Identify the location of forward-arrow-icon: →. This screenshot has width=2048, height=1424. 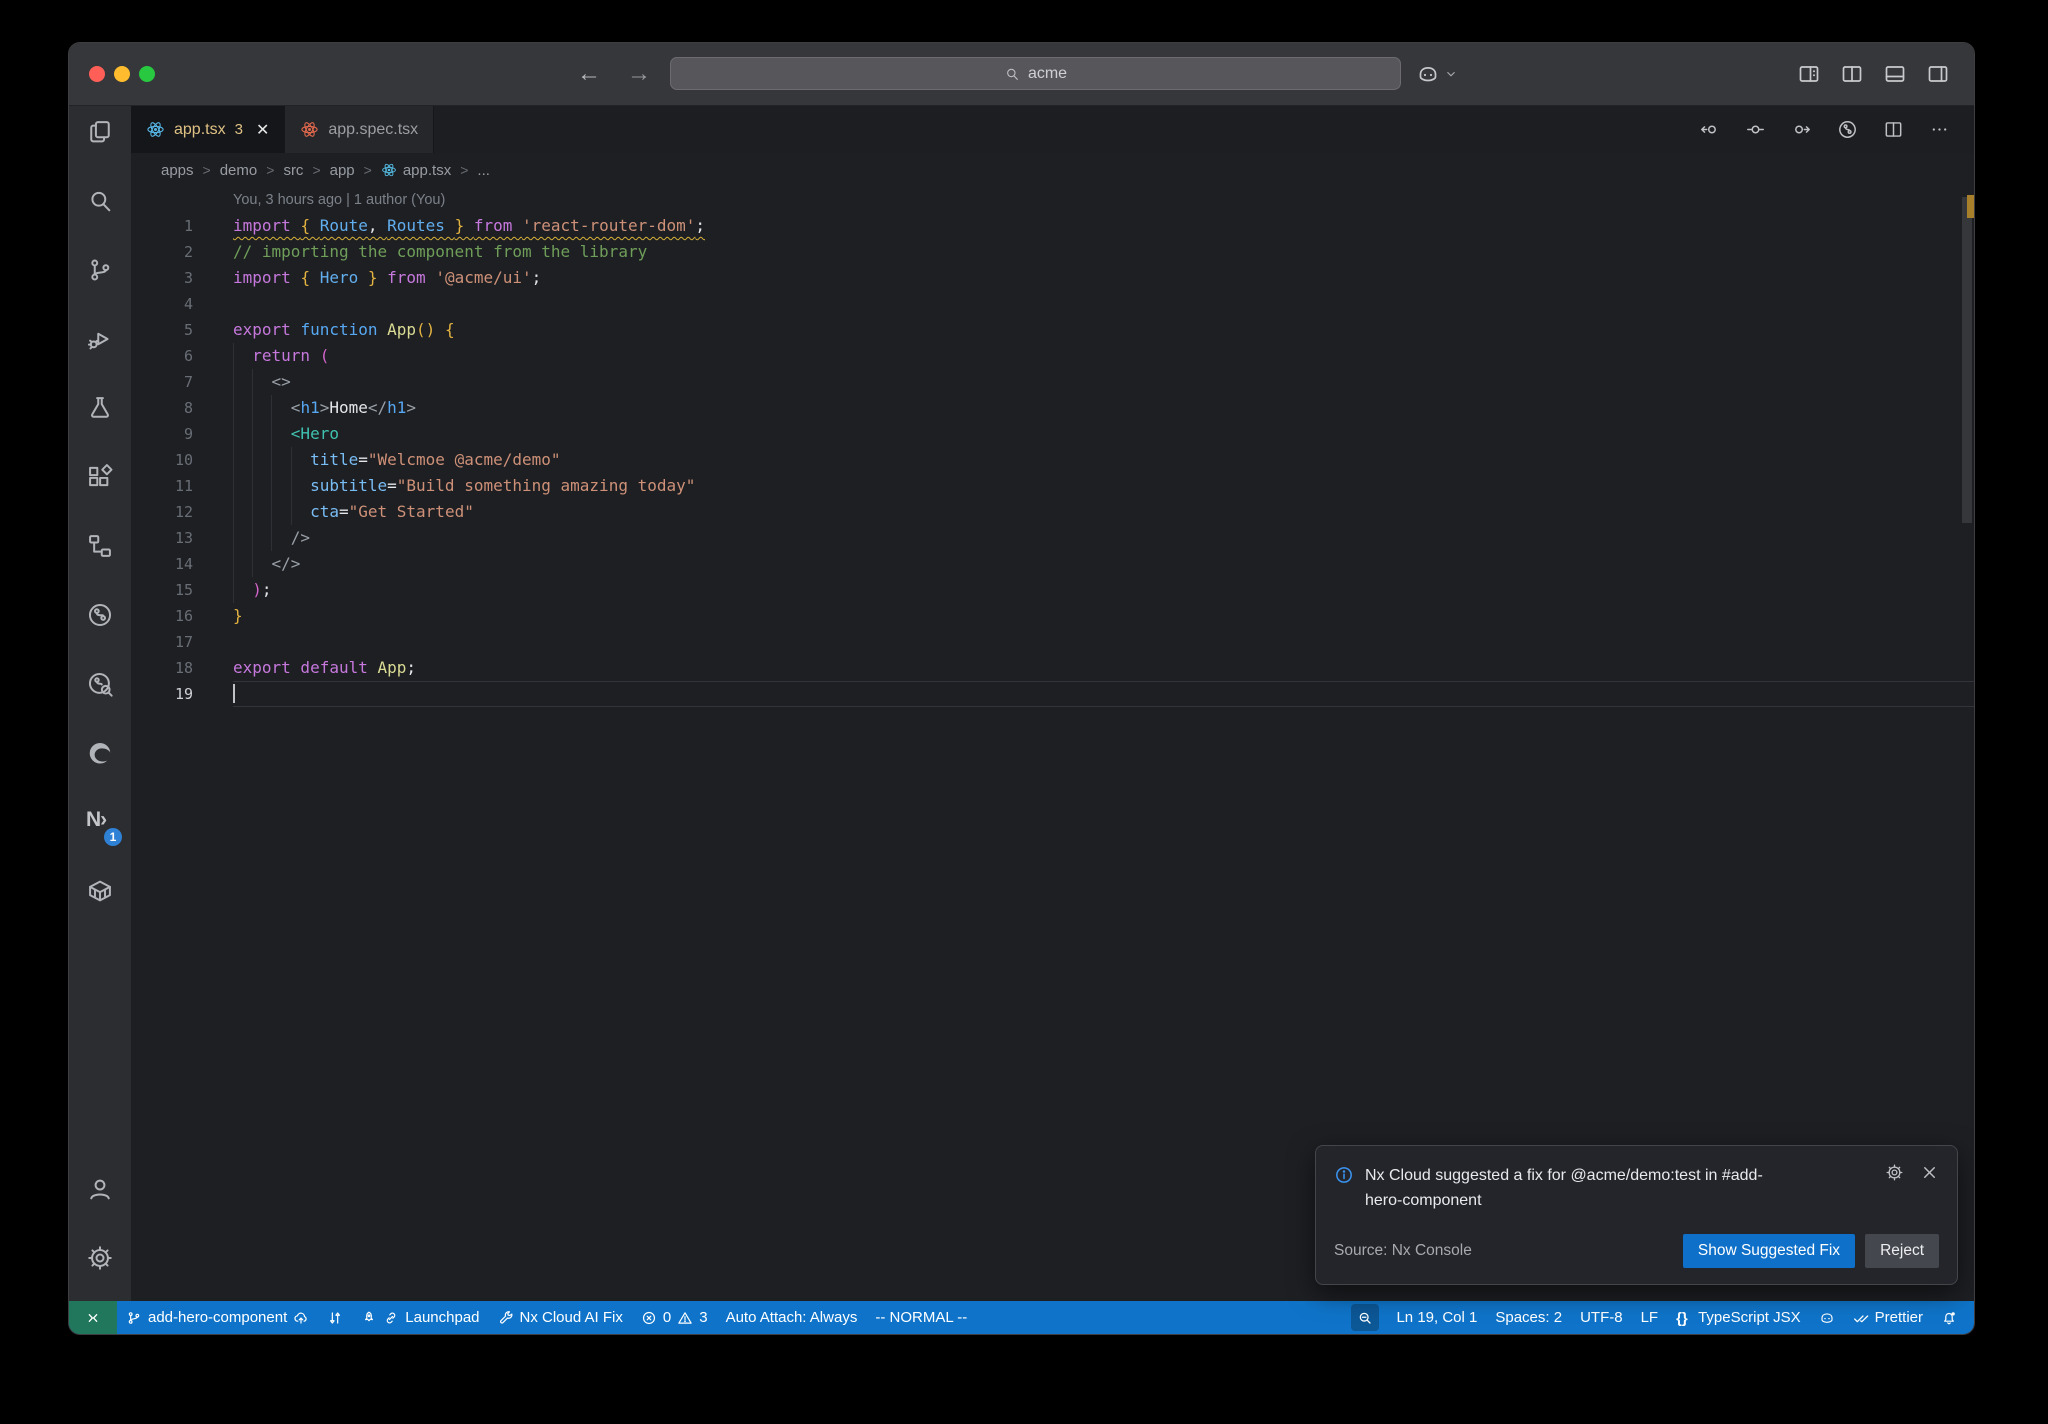
(639, 74).